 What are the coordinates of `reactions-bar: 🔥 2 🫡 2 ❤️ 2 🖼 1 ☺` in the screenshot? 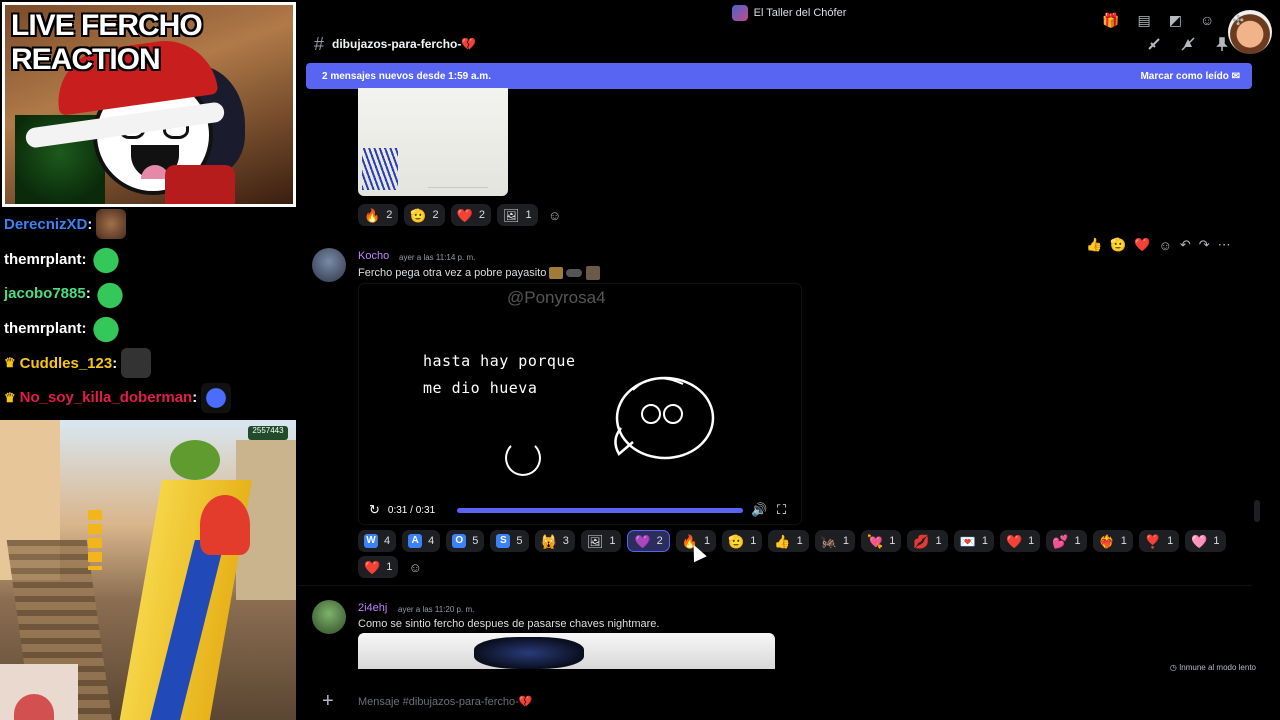 It's located at (462, 215).